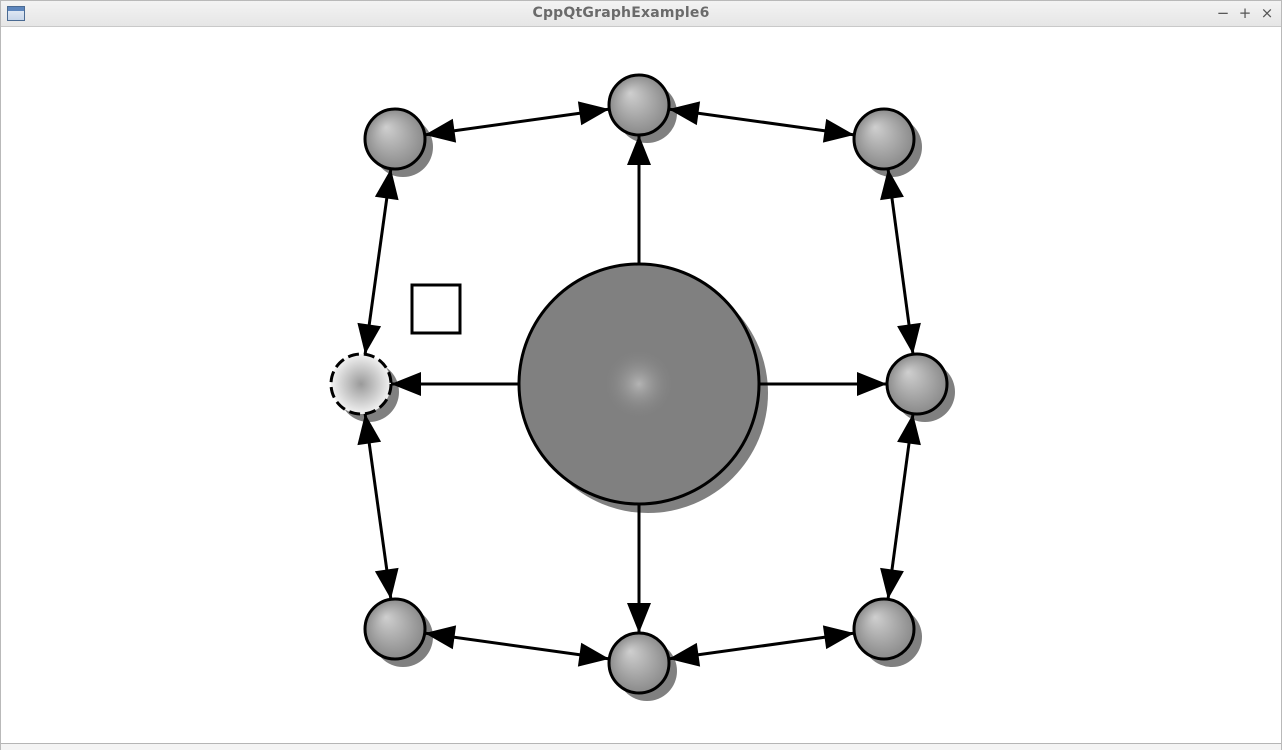 This screenshot has width=1282, height=750. I want to click on arrowhead-6-end, so click(593, 654).